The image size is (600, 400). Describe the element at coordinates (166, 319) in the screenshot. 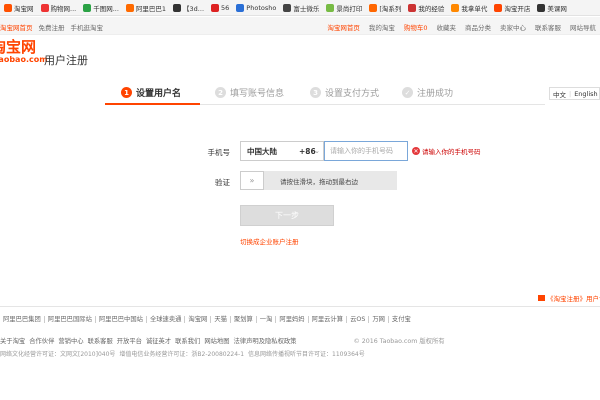

I see `footer-link: 全球速卖通` at that location.